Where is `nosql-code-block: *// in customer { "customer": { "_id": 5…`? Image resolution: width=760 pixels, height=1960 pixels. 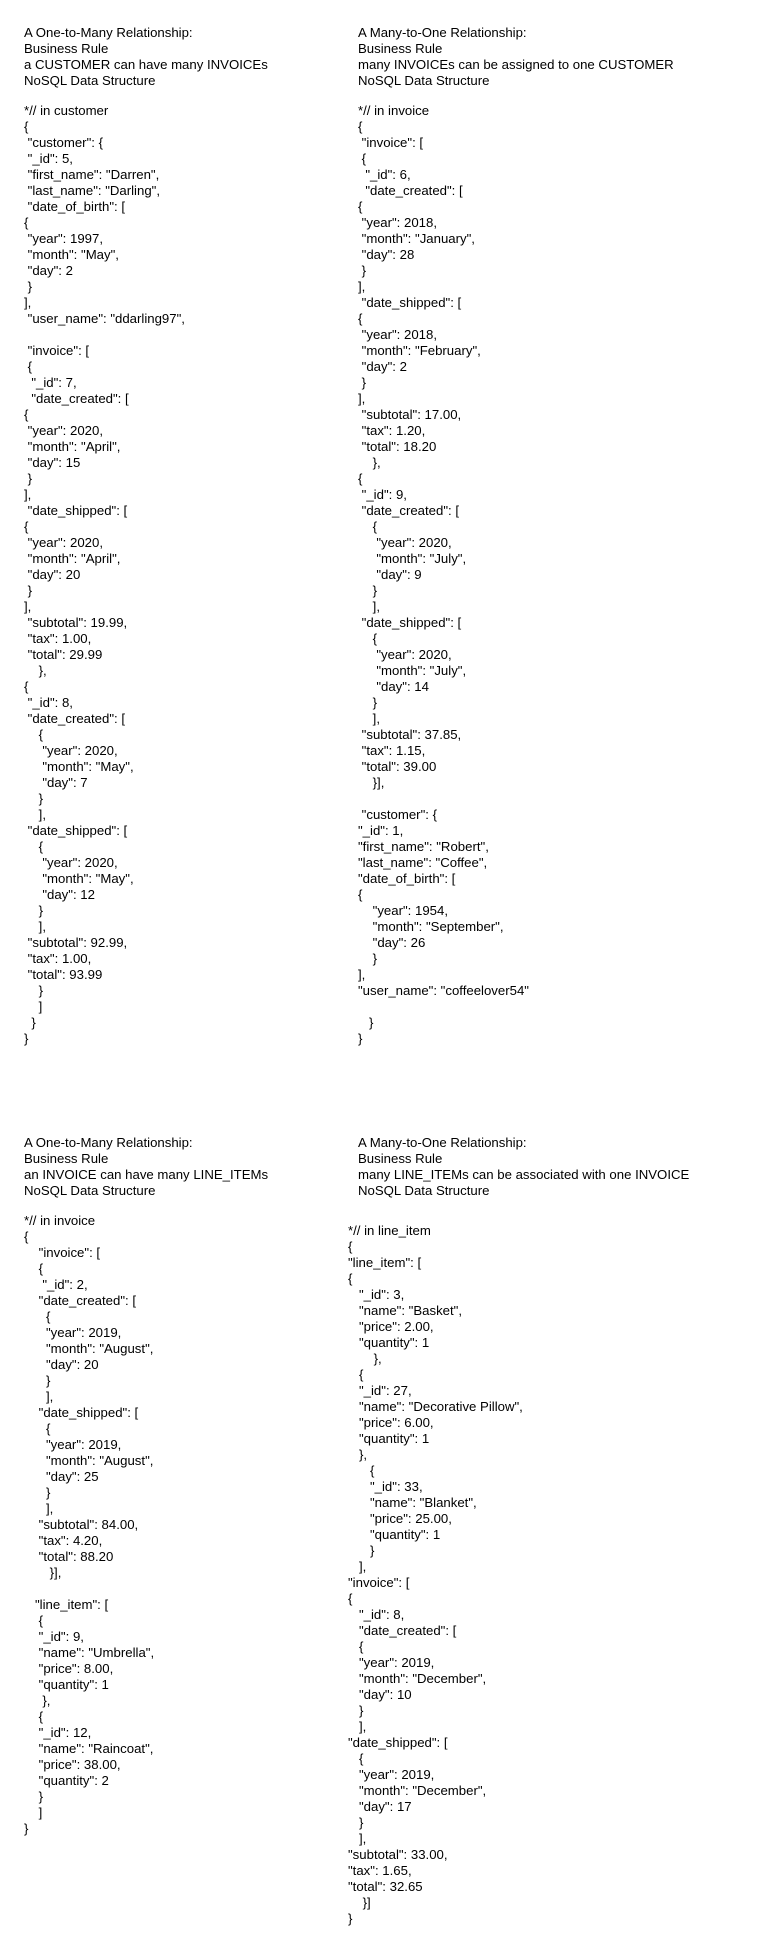
nosql-code-block: *// in customer { "customer": { "_id": 5… is located at coordinates (104, 574).